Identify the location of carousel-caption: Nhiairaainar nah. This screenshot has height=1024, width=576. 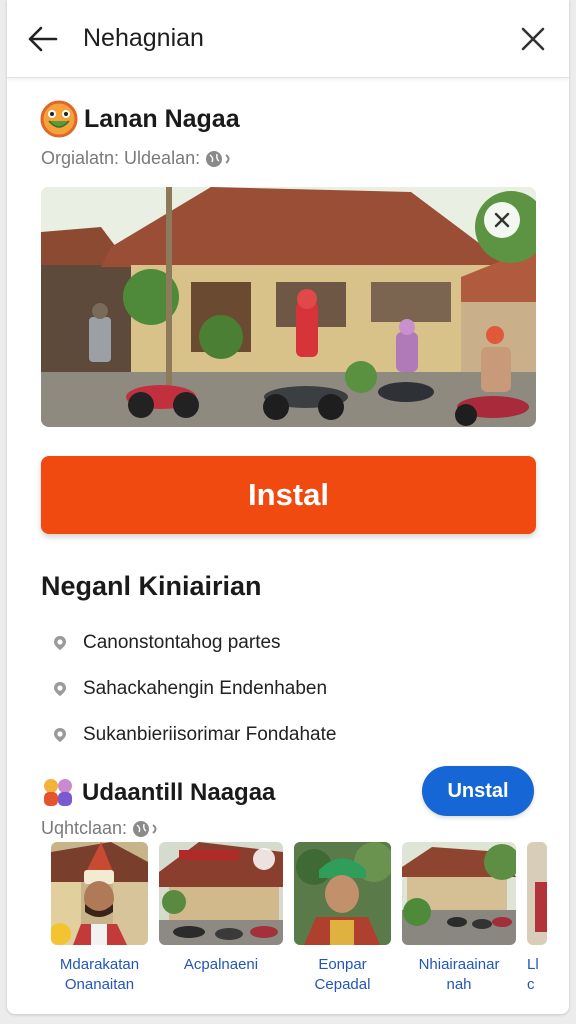
(459, 974).